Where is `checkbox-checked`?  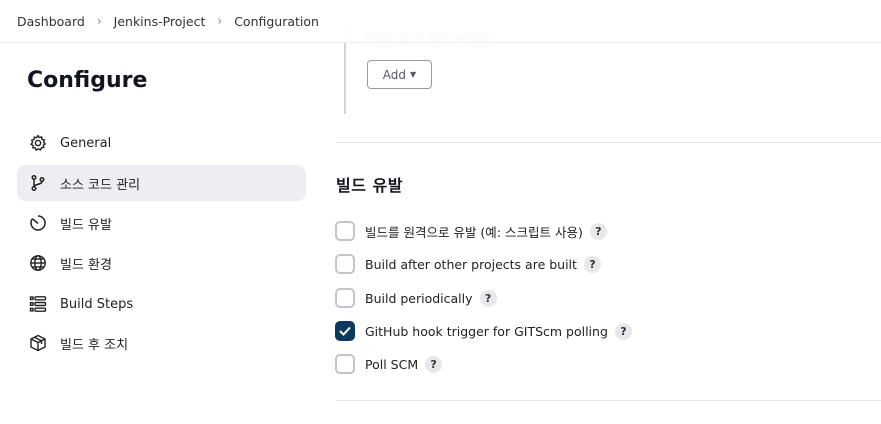 checkbox-checked is located at coordinates (345, 331).